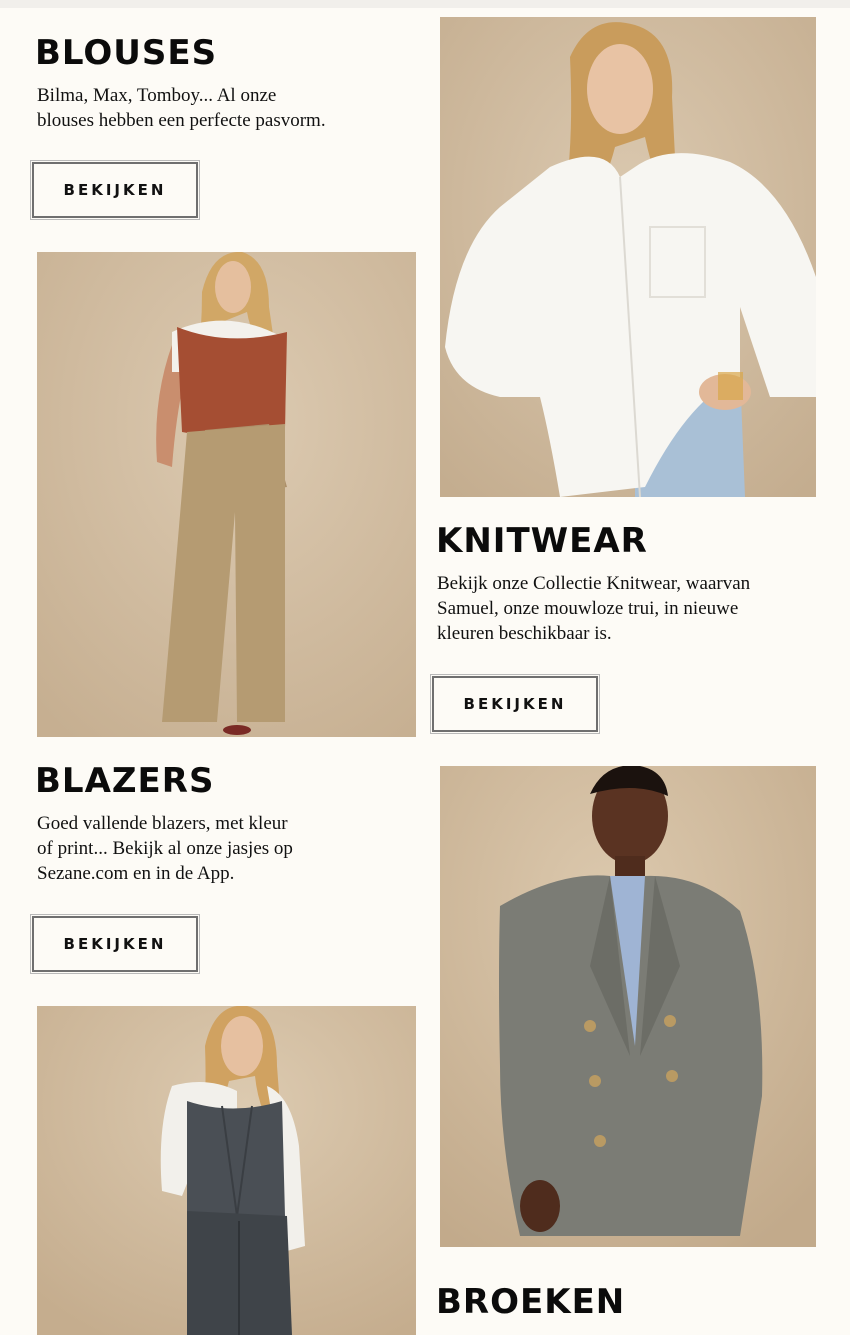  Describe the element at coordinates (425, 4) in the screenshot. I see `top-edge` at that location.